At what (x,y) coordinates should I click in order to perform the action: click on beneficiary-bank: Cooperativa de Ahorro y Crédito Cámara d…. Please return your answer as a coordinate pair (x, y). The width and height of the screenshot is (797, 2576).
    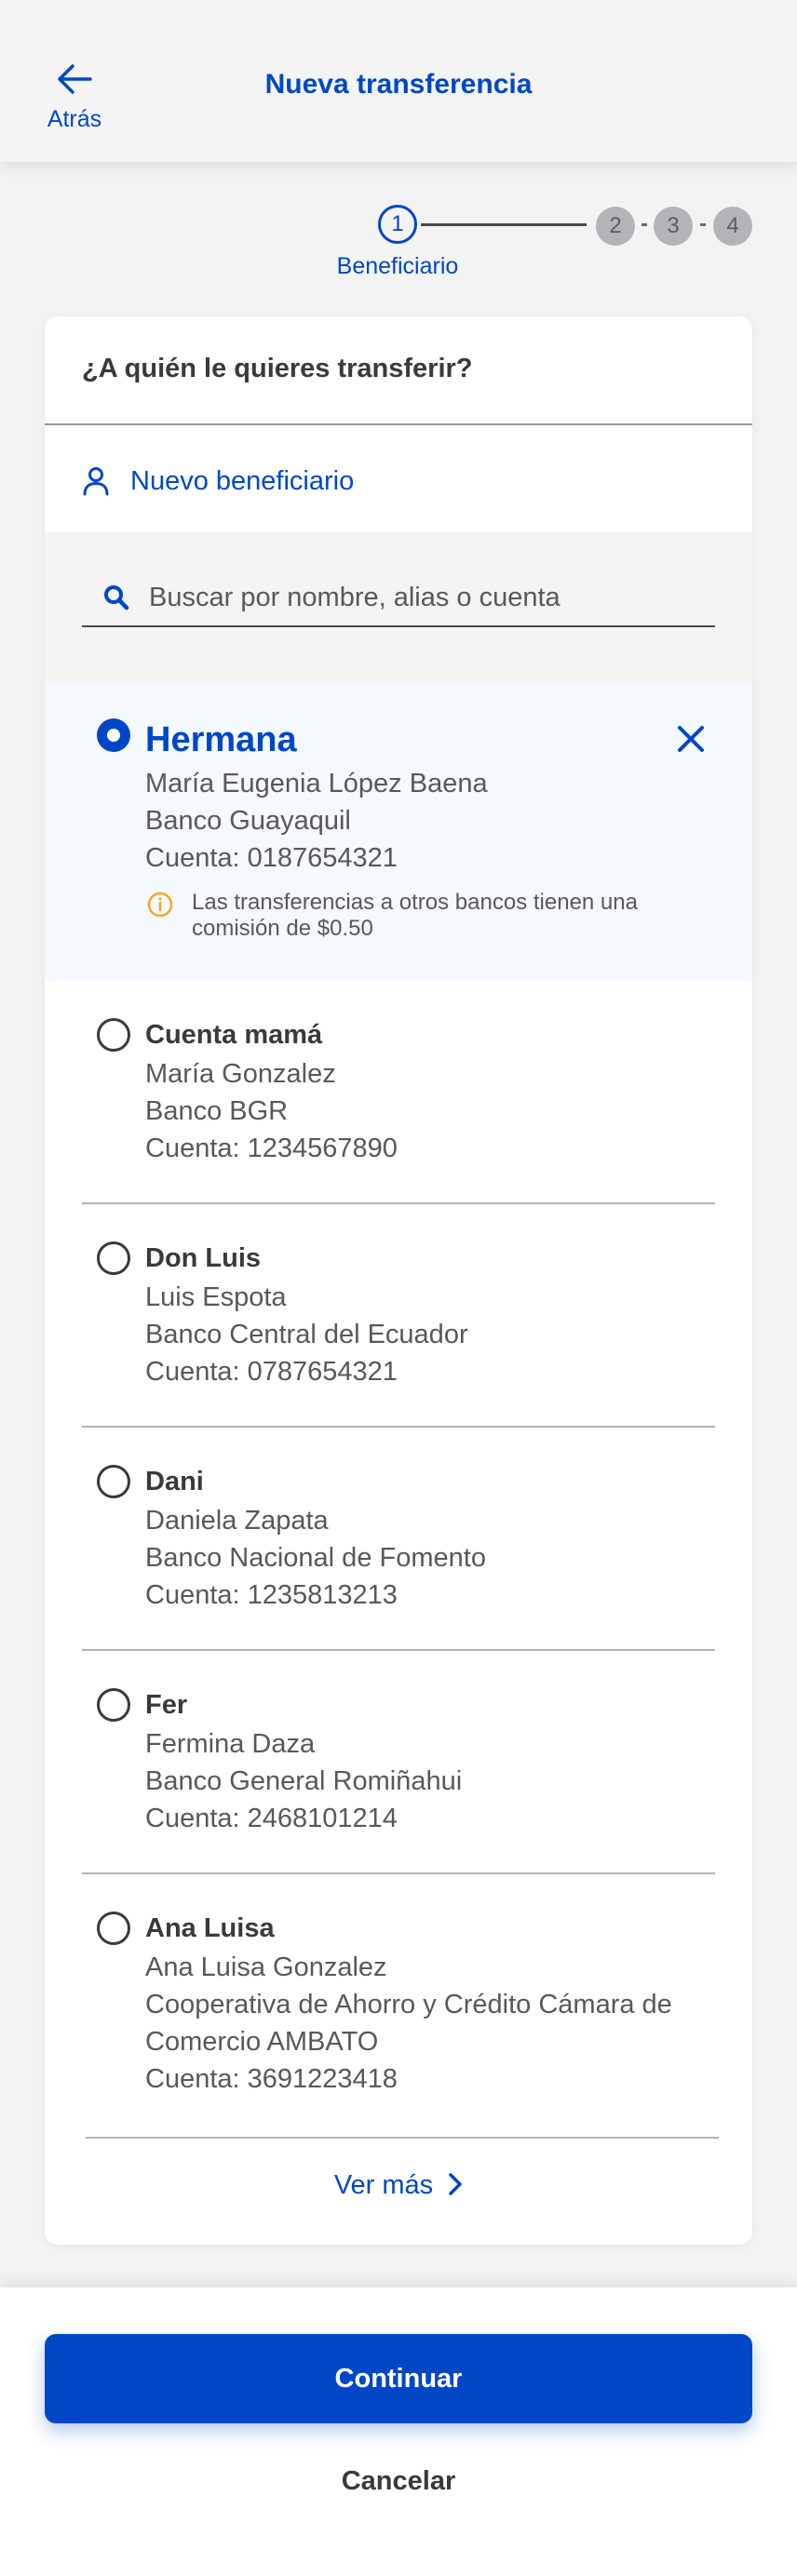
    Looking at the image, I should click on (408, 2004).